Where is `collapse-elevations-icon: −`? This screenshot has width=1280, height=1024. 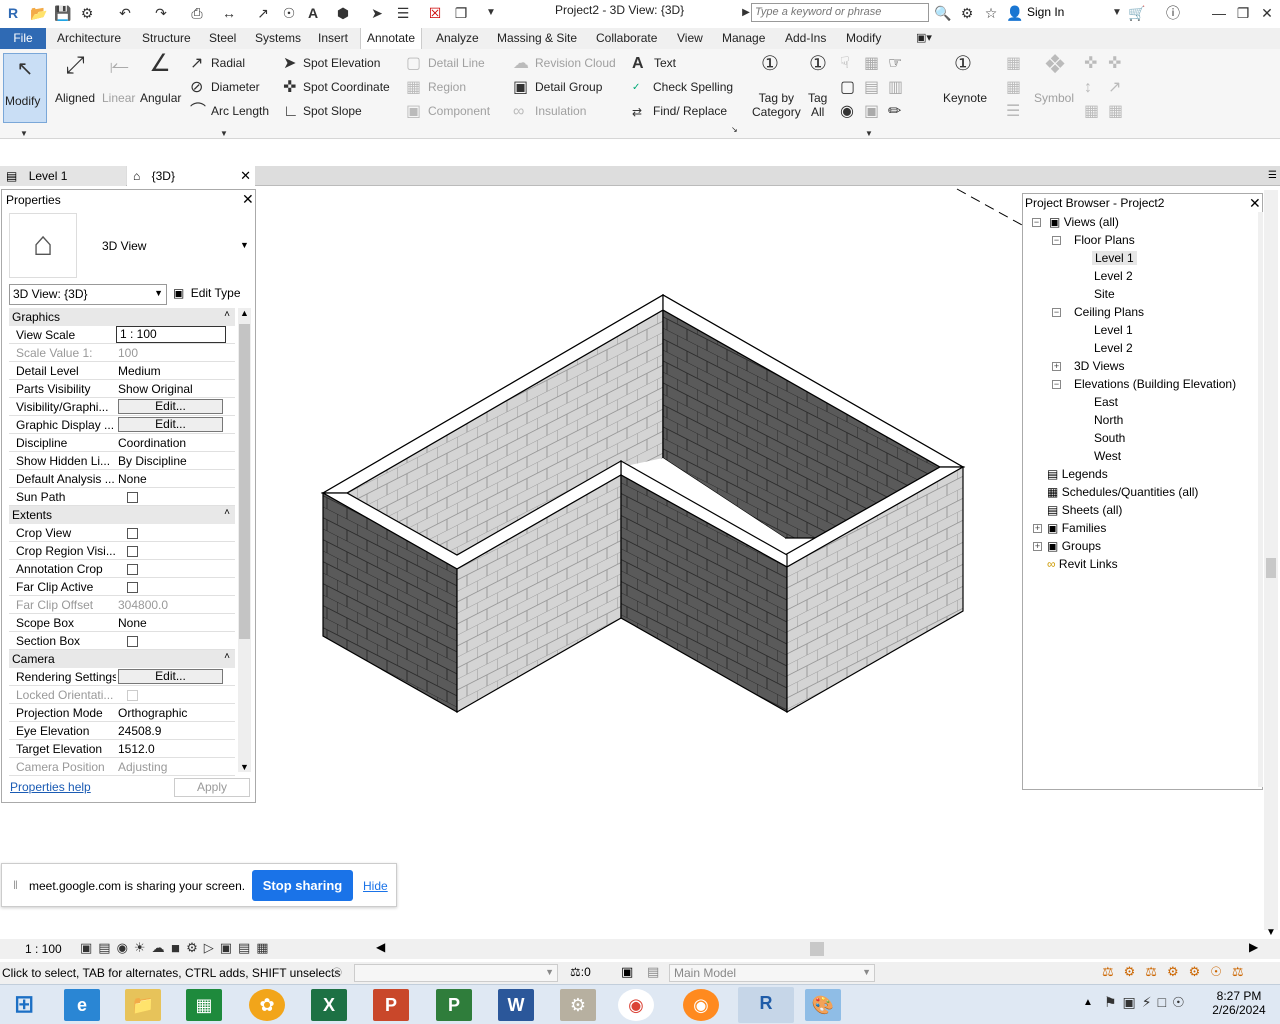 collapse-elevations-icon: − is located at coordinates (1056, 384).